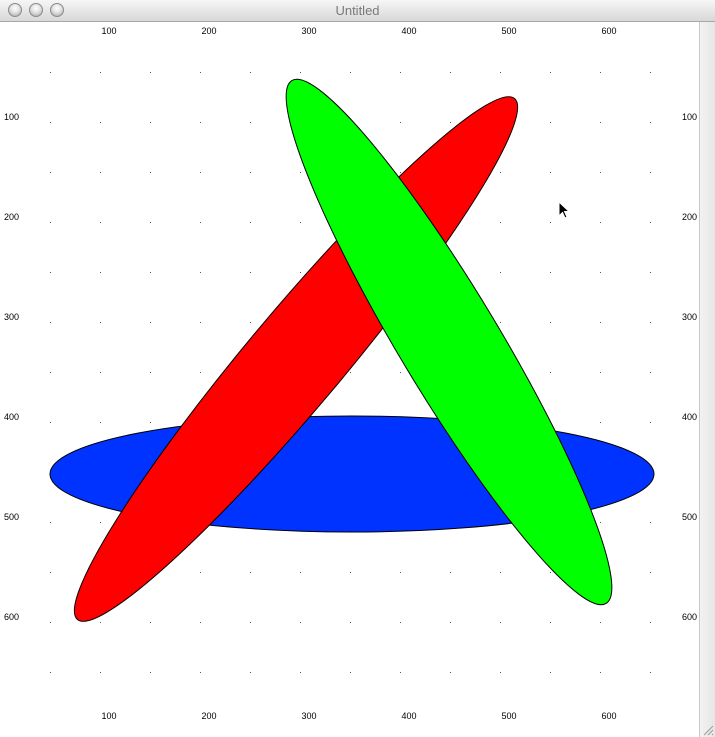 The height and width of the screenshot is (737, 715). I want to click on bottom-tick-label: 300, so click(308, 716).